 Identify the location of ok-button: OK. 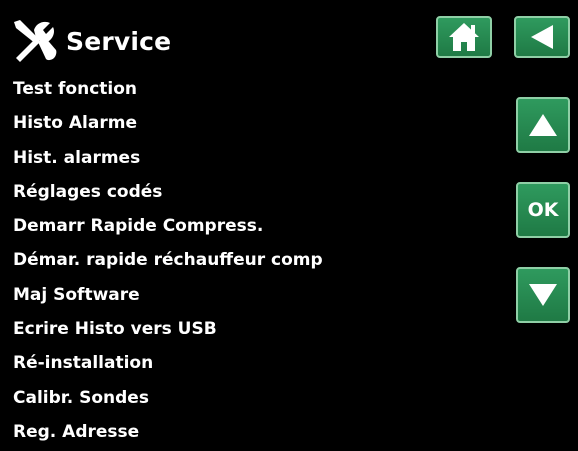
(543, 210).